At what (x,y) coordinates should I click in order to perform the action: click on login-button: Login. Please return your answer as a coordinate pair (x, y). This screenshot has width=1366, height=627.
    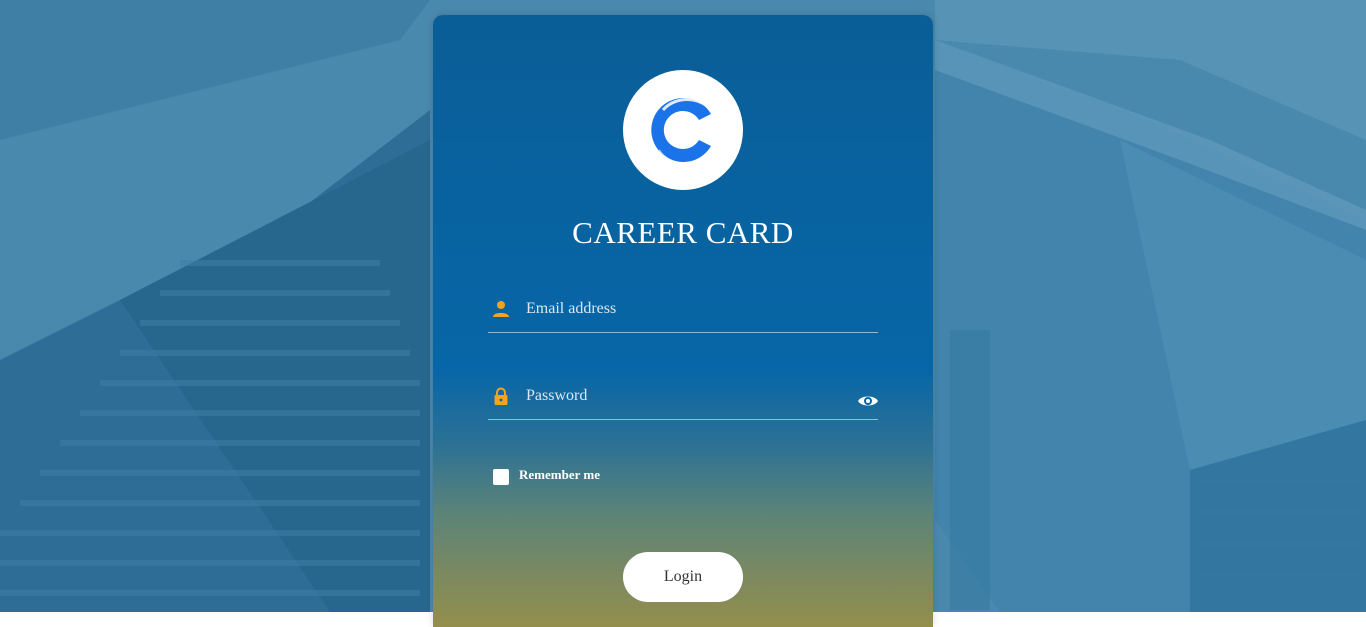
    Looking at the image, I should click on (683, 577).